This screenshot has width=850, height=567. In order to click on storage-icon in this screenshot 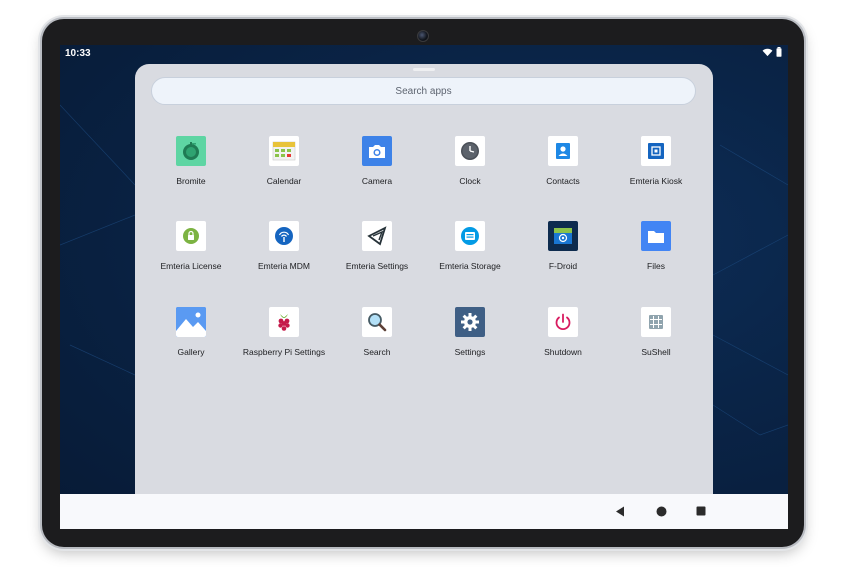, I will do `click(470, 236)`.